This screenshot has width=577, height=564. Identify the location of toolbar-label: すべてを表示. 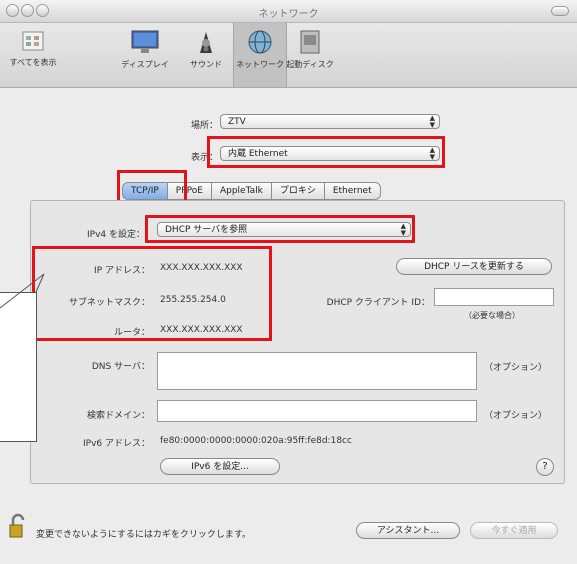
(33, 62).